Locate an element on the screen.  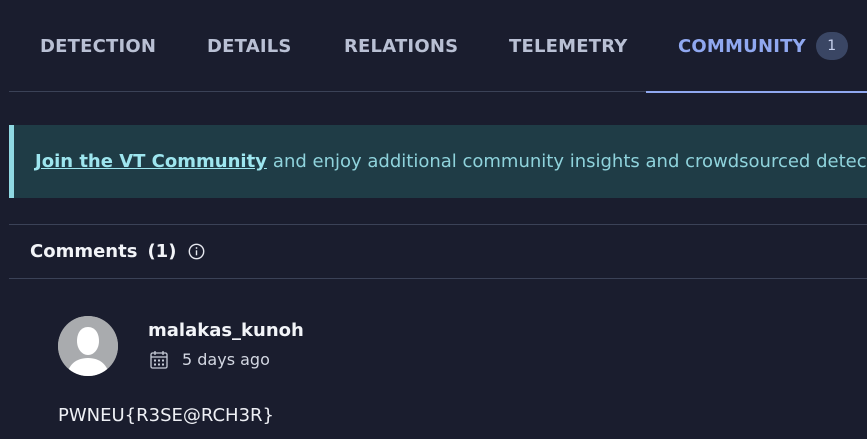
tab-relations-label: RELATIONS is located at coordinates (401, 46).